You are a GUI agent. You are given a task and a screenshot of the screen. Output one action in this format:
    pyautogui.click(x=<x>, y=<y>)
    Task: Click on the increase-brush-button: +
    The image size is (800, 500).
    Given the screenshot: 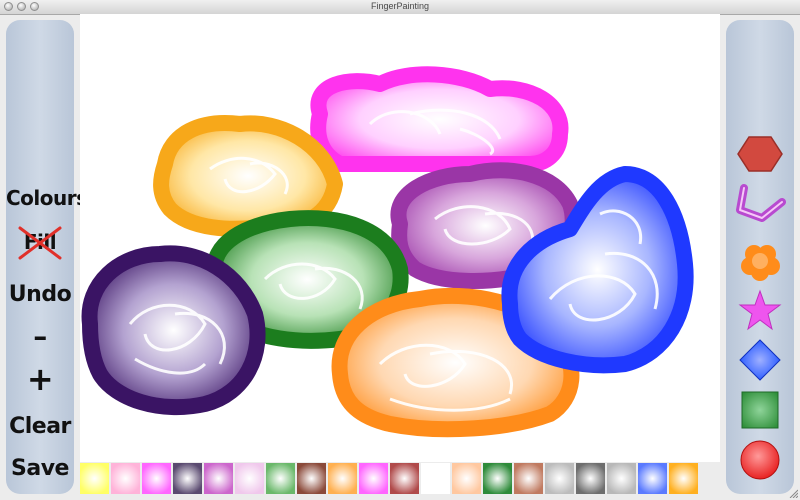 What is the action you would take?
    pyautogui.click(x=40, y=379)
    